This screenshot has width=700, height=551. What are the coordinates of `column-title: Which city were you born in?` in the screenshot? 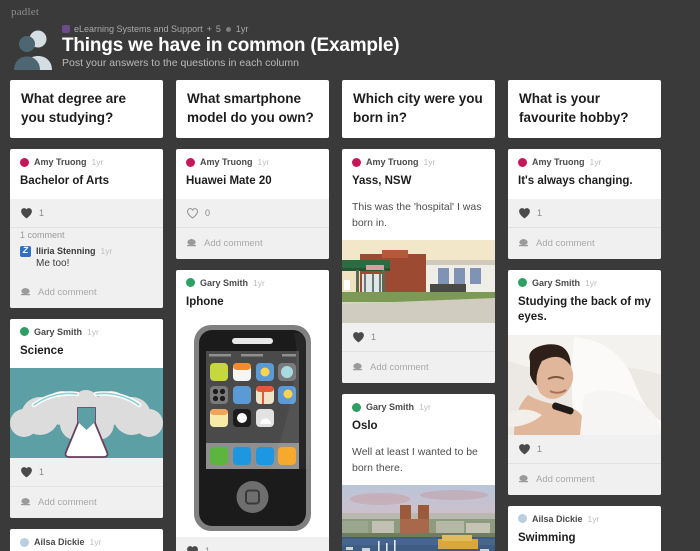 It's located at (418, 108).